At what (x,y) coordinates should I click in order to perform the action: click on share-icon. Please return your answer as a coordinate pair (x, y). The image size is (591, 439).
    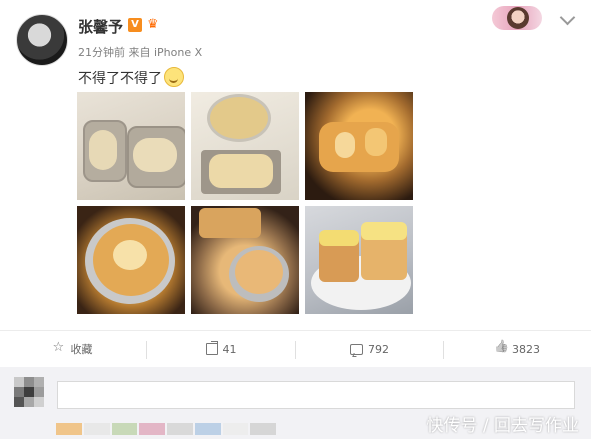
    Looking at the image, I should click on (211, 348).